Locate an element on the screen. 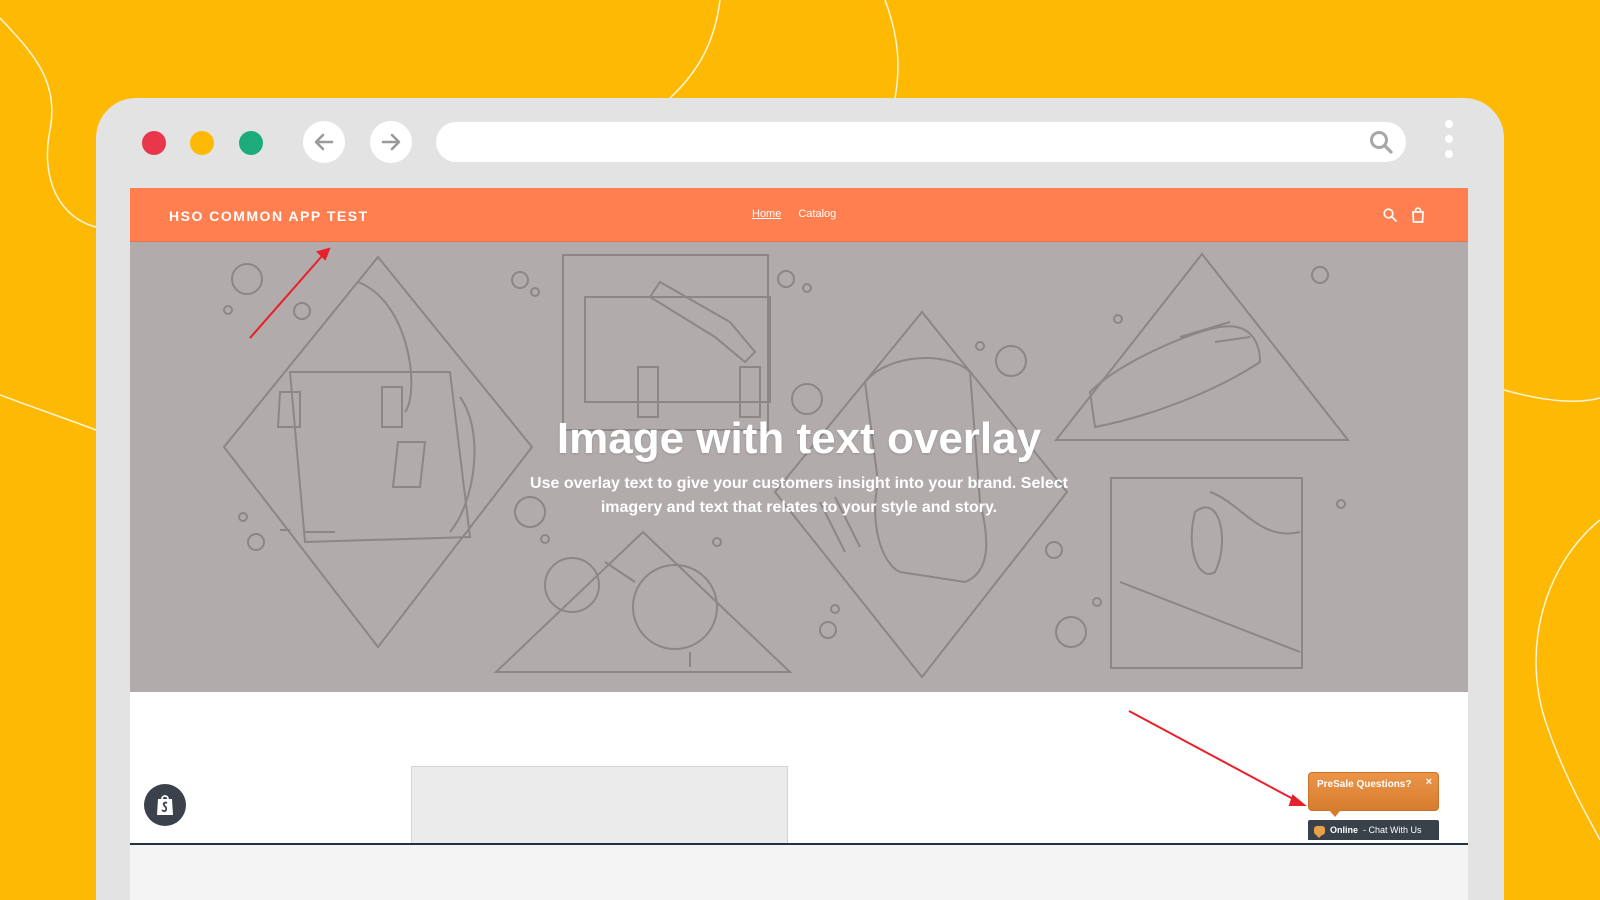 The image size is (1600, 900). image-placeholder is located at coordinates (599, 806).